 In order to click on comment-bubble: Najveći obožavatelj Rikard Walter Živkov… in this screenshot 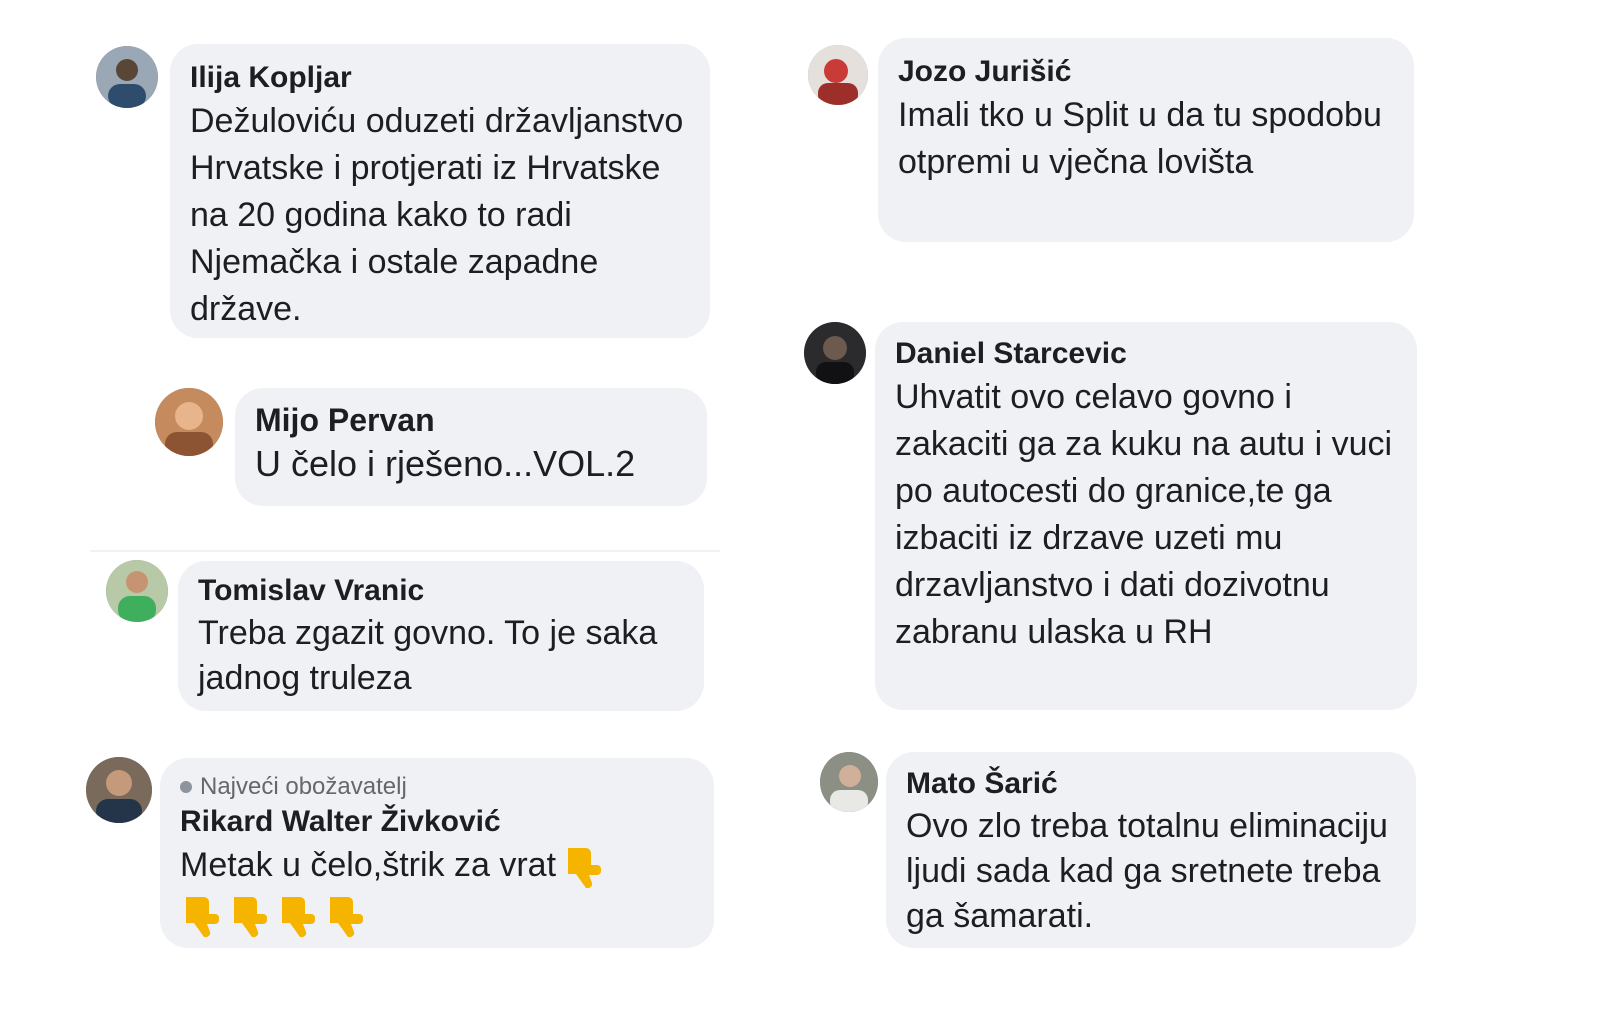, I will do `click(437, 853)`.